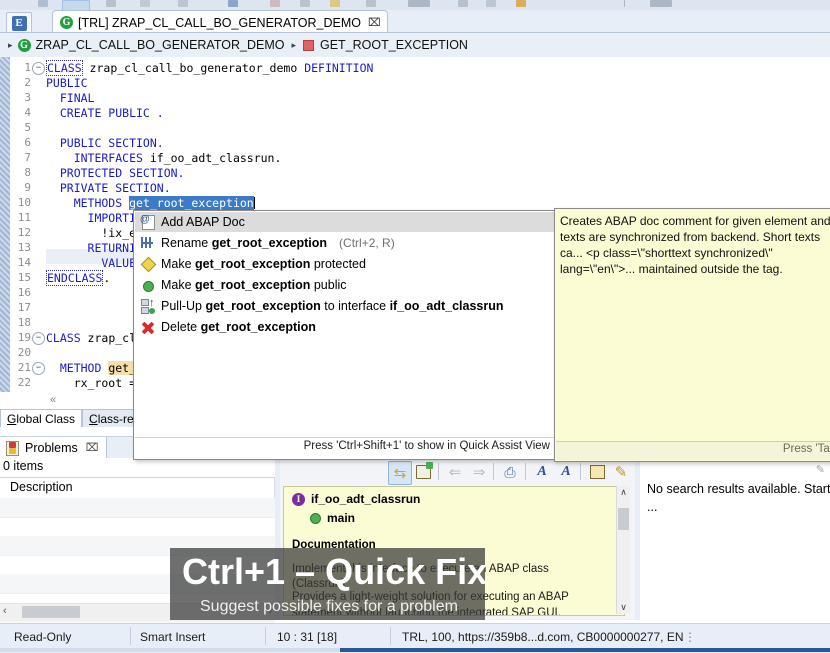 The width and height of the screenshot is (830, 653). What do you see at coordinates (150, 203) in the screenshot?
I see `code-line: METHODS get_root_exception` at bounding box center [150, 203].